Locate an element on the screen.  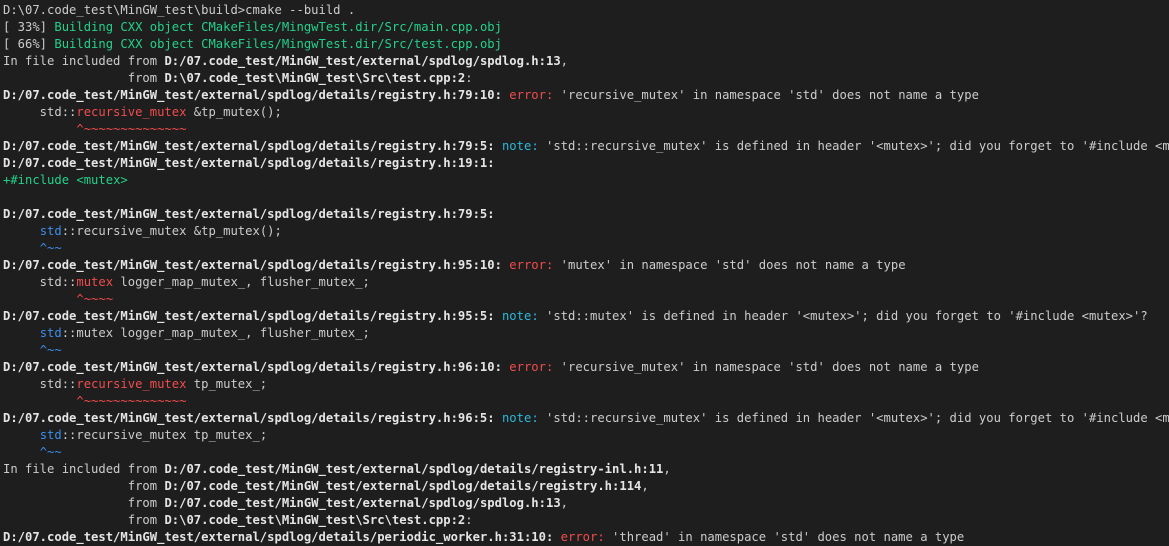
terminal-line is located at coordinates (586, 197).